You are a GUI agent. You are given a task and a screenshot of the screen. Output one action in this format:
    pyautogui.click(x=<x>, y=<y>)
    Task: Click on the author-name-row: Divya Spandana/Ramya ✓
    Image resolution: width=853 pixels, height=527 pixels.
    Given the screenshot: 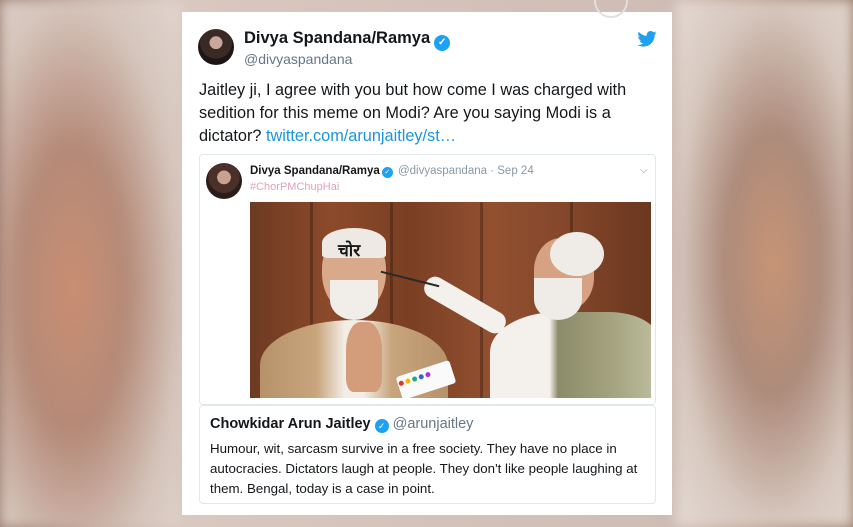 What is the action you would take?
    pyautogui.click(x=347, y=40)
    